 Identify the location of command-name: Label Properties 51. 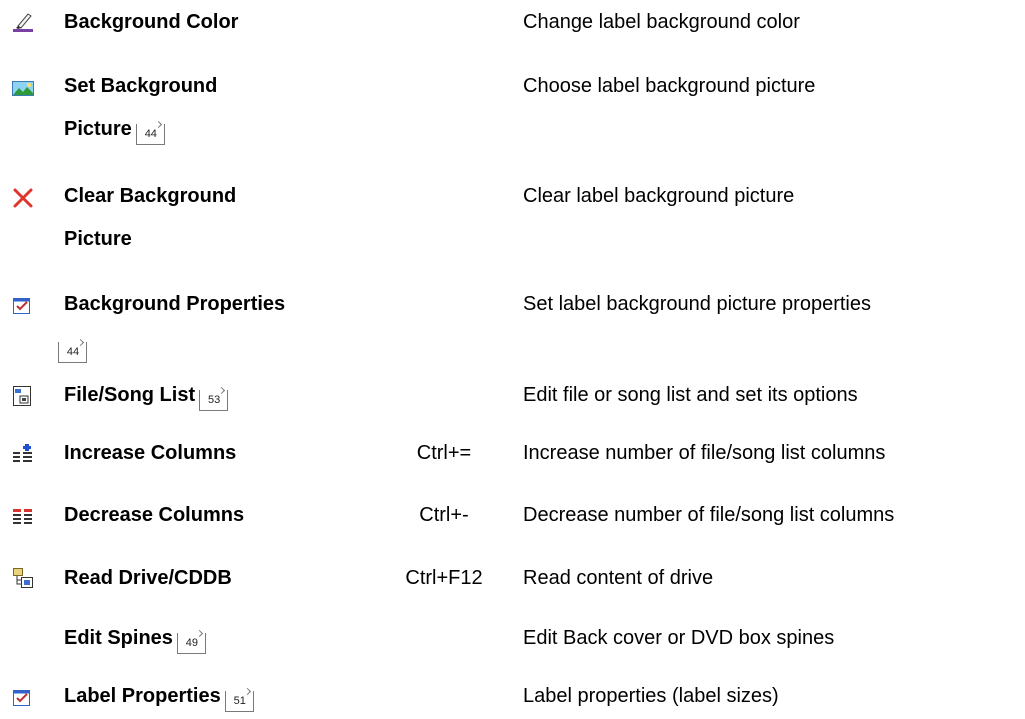
(229, 696).